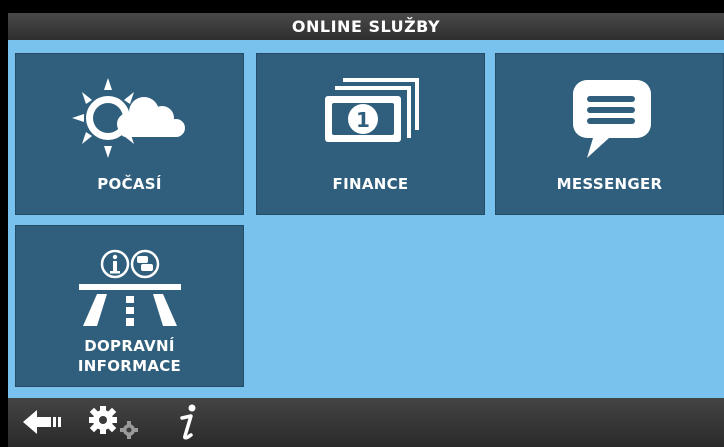  I want to click on tile-finance: 1 FINANCE, so click(370, 134).